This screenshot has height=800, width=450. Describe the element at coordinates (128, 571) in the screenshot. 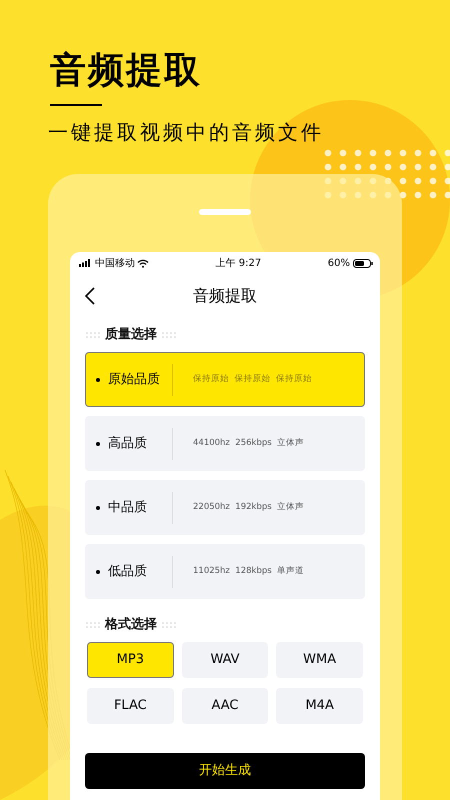

I see `quality-name: 低品质` at that location.